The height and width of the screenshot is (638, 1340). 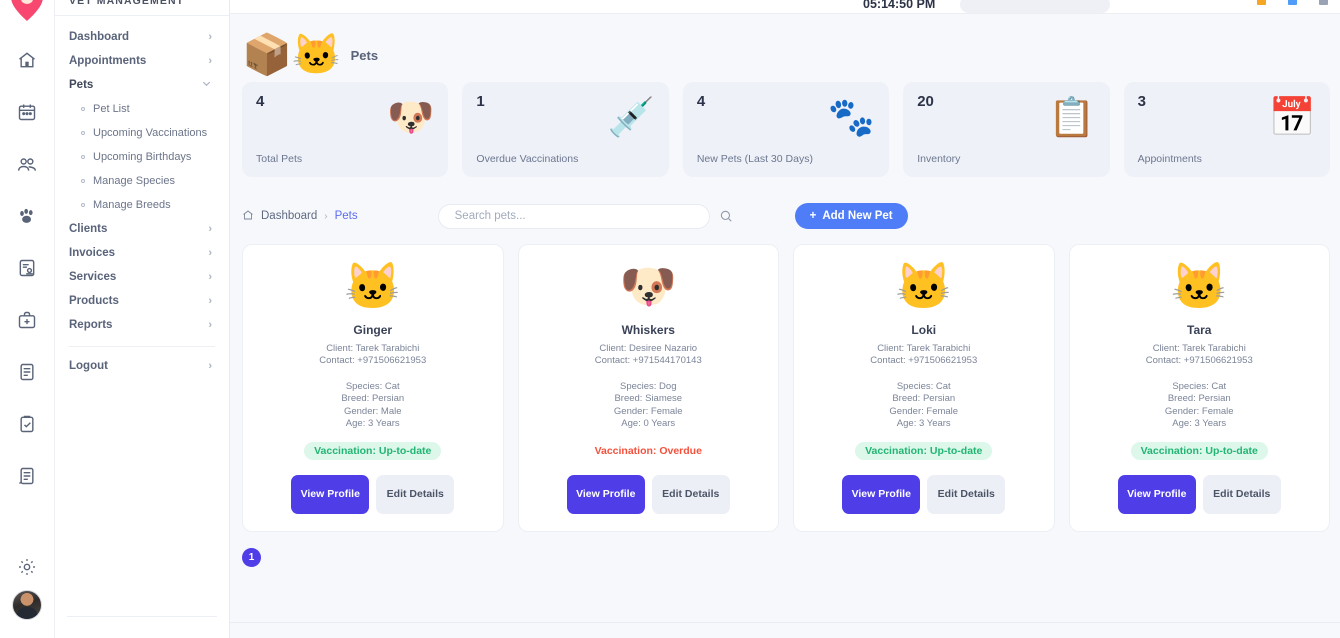 What do you see at coordinates (345, 129) in the screenshot?
I see `stat-card-total-pets: 4 Total Pets 🐶` at bounding box center [345, 129].